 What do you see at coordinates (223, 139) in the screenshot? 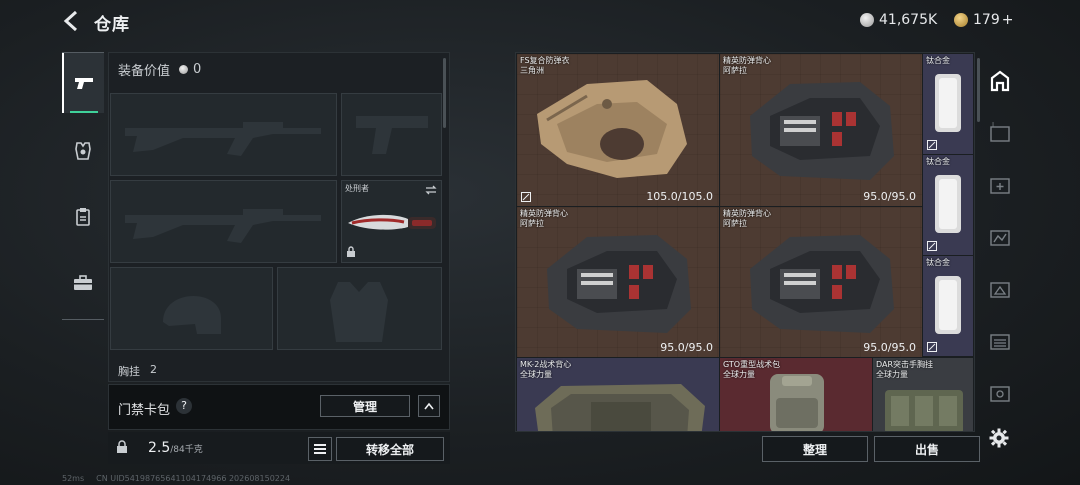
I see `rifle-silhouette-icon` at bounding box center [223, 139].